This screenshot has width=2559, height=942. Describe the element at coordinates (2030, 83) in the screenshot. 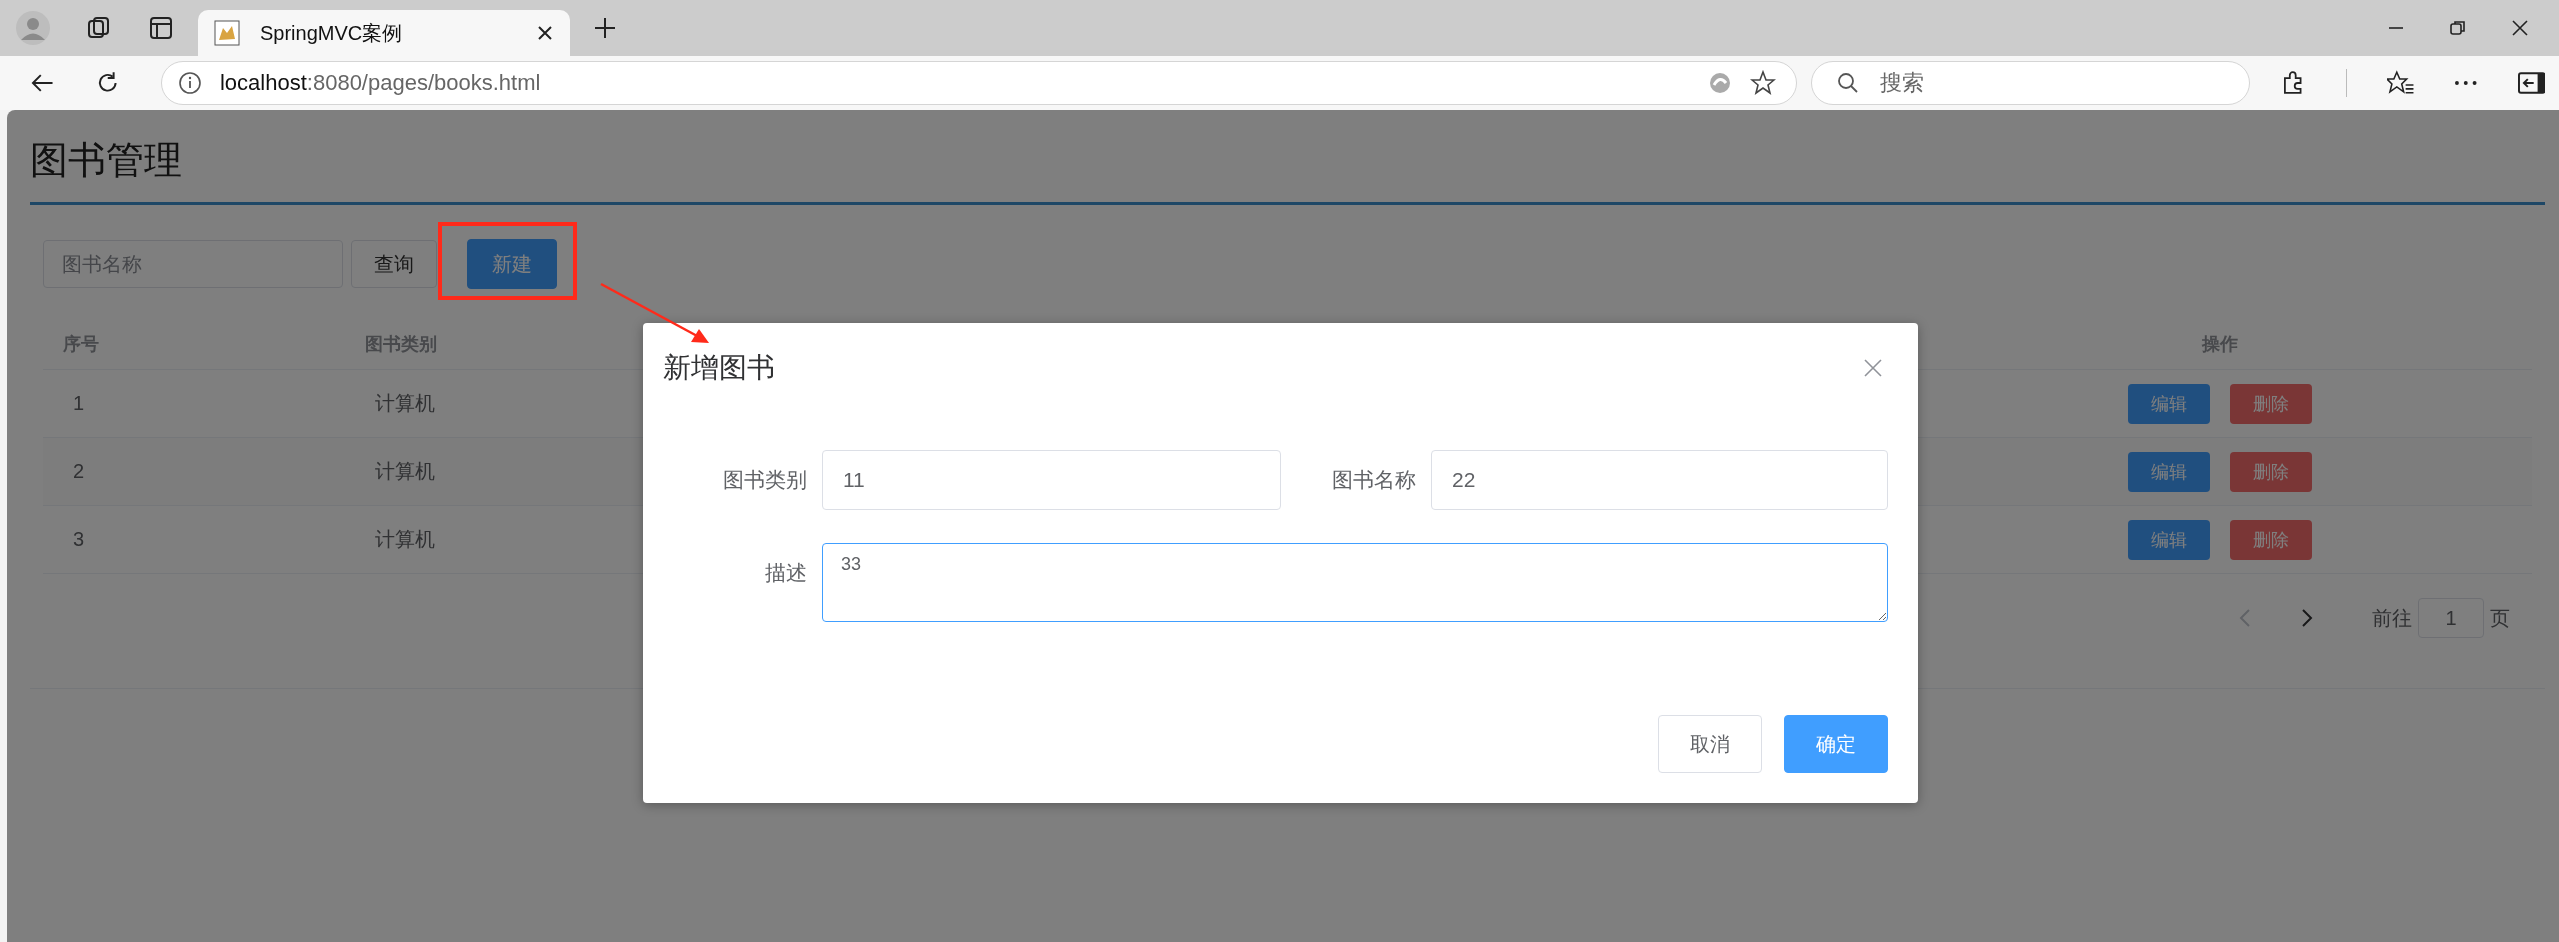

I see `browser-search-field: 搜索` at that location.